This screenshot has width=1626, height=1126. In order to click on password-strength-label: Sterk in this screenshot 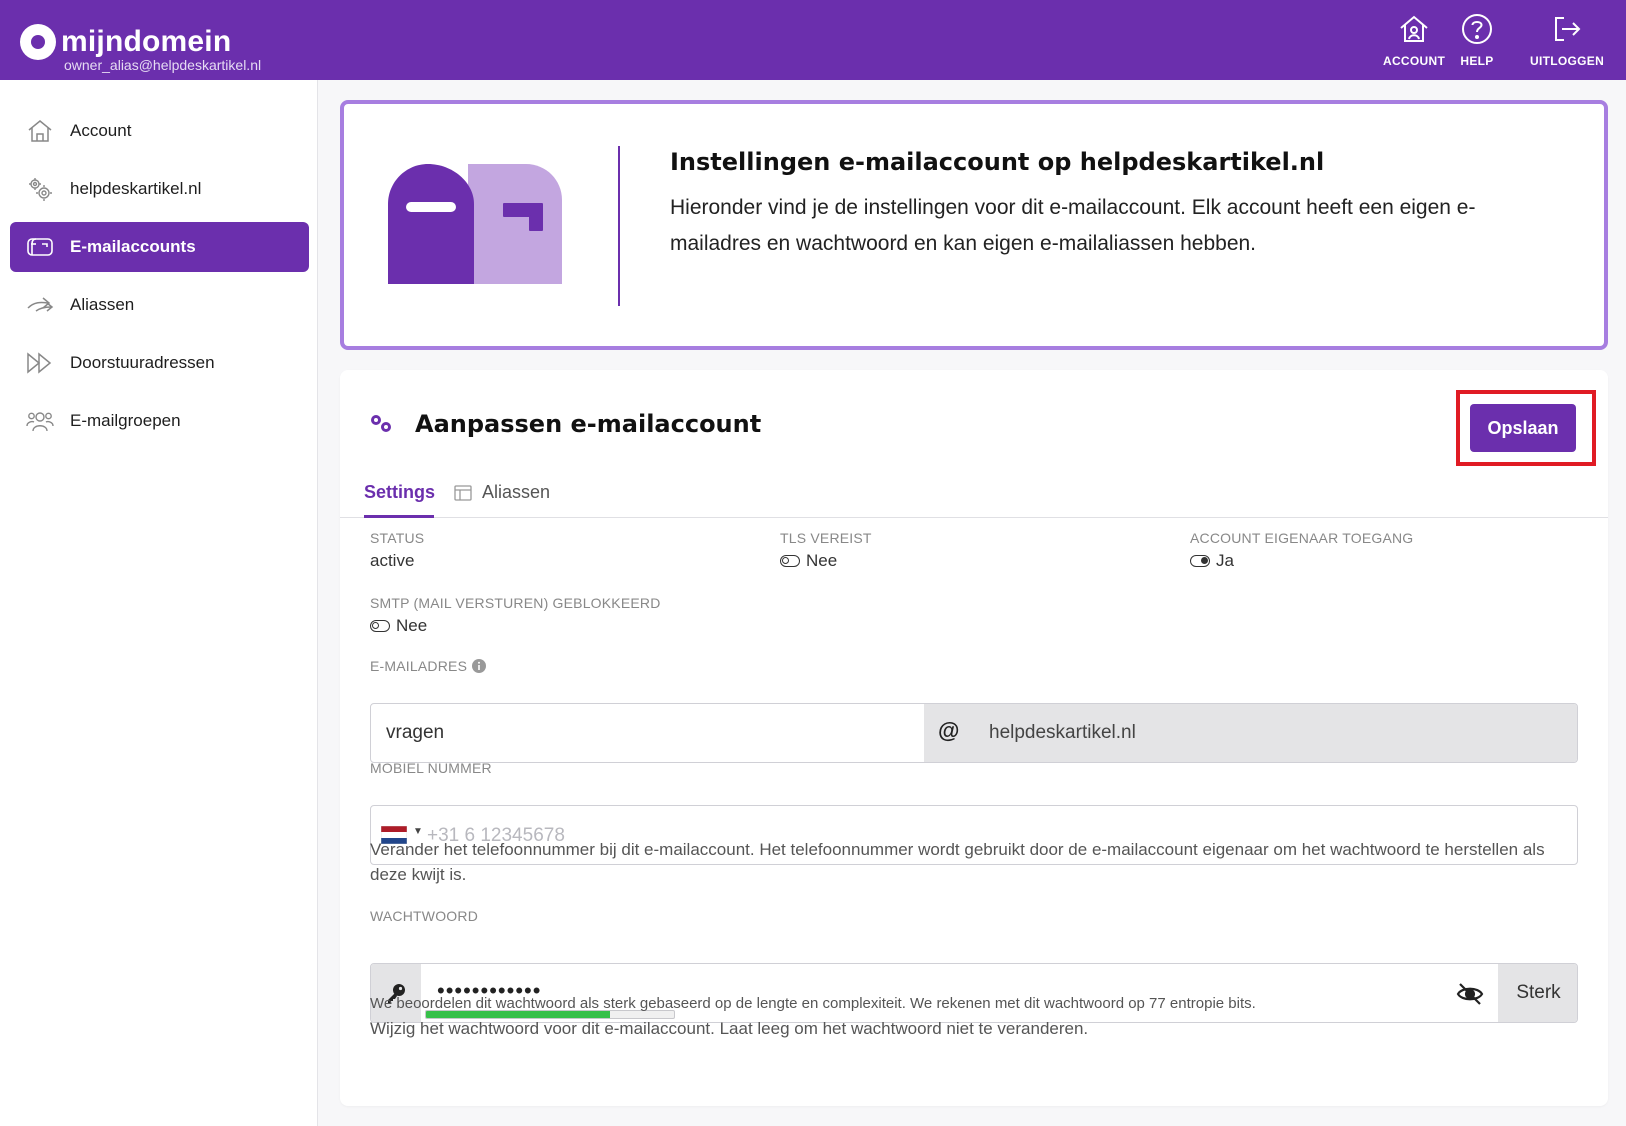, I will do `click(1537, 993)`.